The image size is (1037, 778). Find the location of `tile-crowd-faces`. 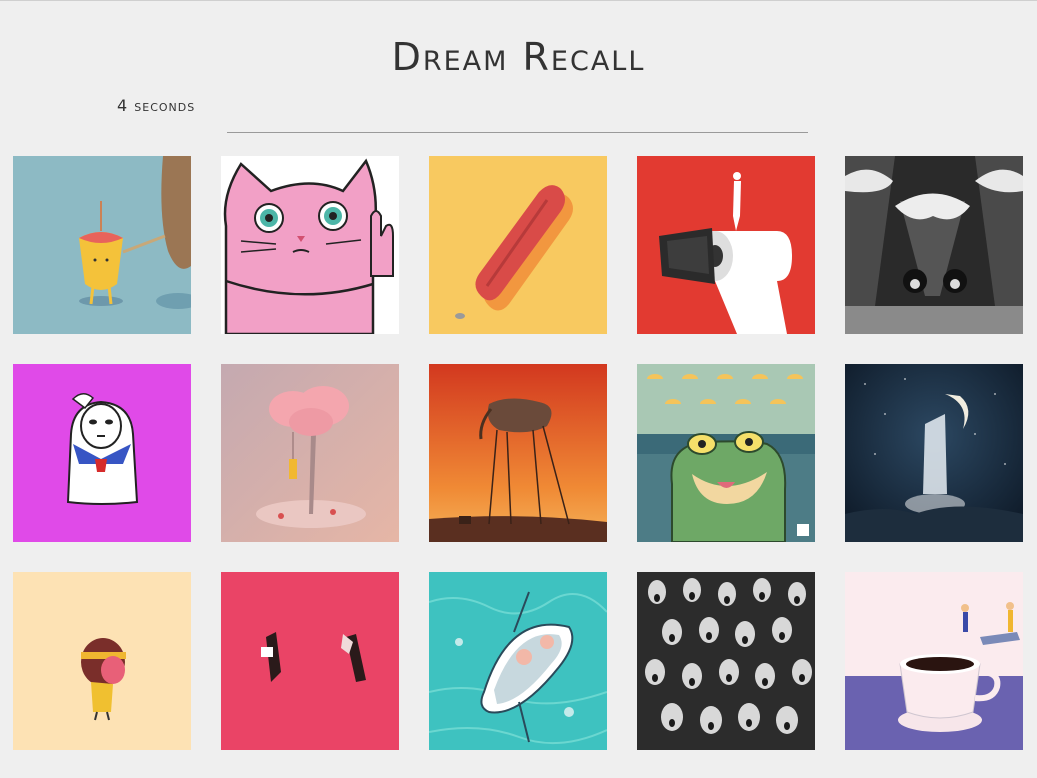

tile-crowd-faces is located at coordinates (726, 661).